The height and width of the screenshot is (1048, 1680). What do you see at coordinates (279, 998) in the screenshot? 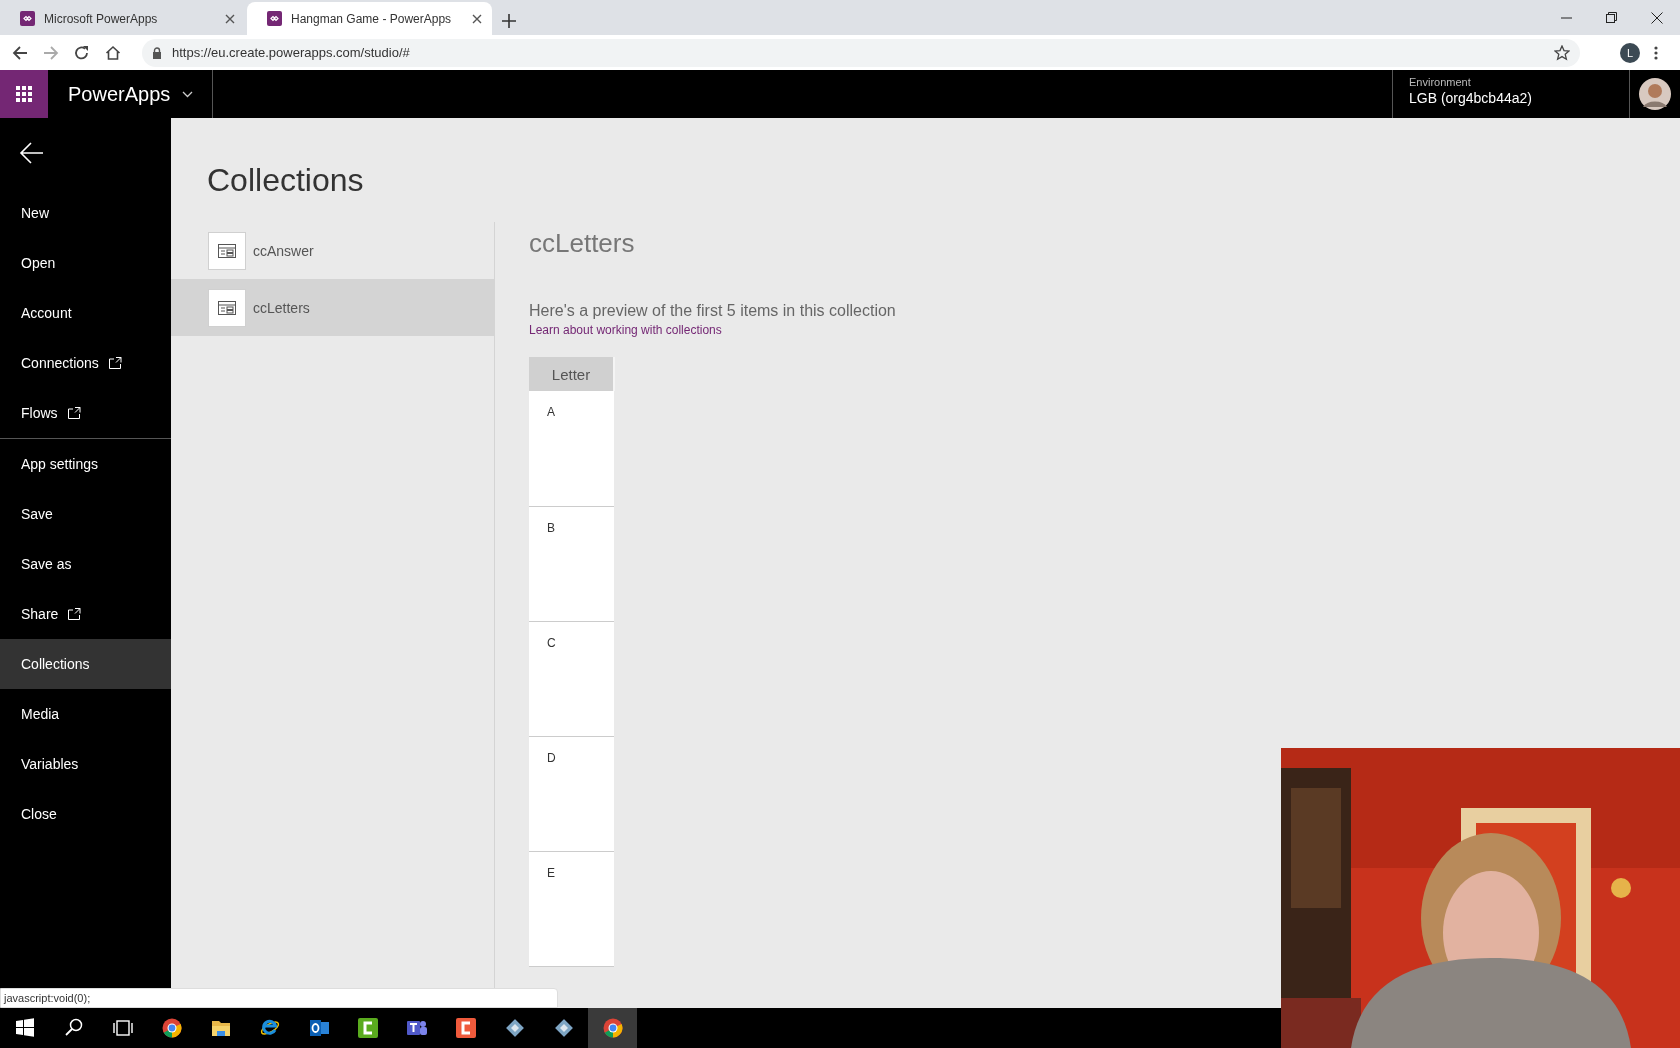
I see `status-tooltip: javascript:void(0);` at bounding box center [279, 998].